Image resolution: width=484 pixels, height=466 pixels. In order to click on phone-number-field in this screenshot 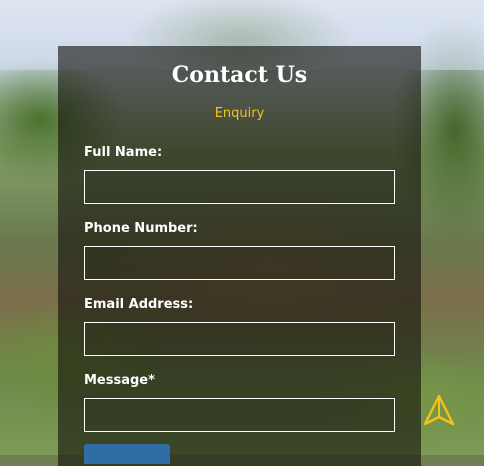, I will do `click(239, 263)`.